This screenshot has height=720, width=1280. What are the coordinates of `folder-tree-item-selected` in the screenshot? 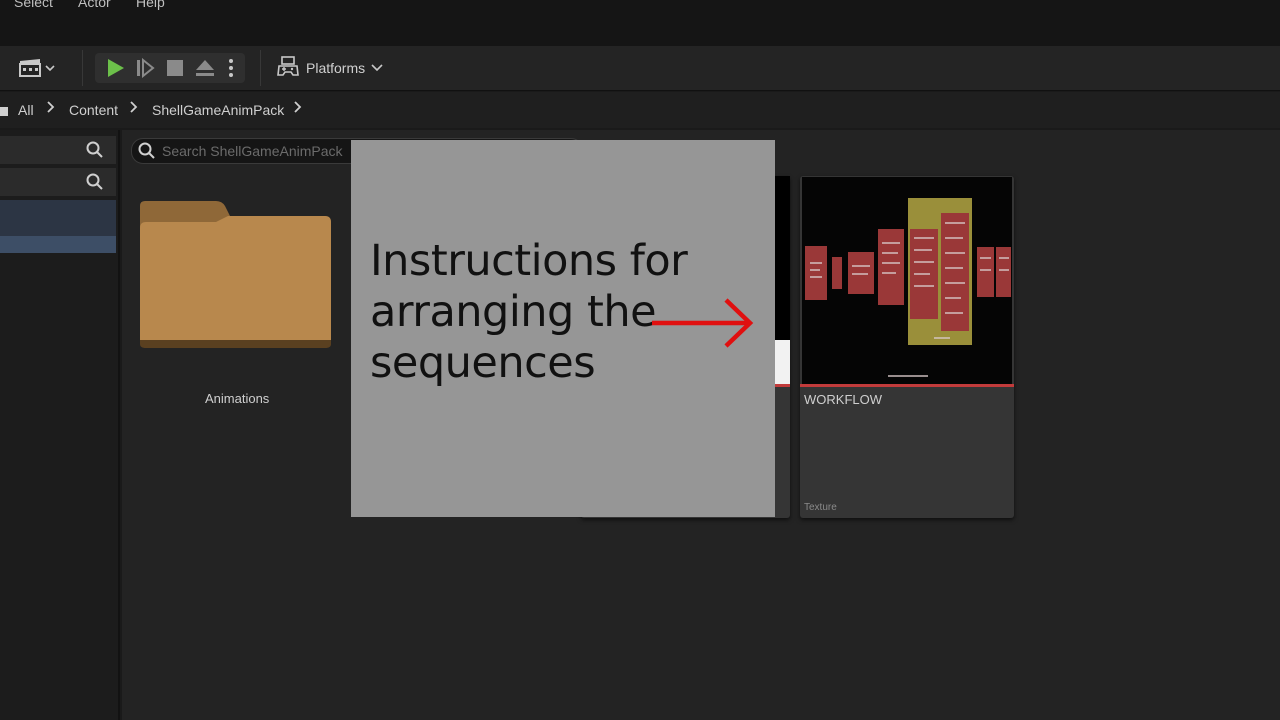 It's located at (58, 244).